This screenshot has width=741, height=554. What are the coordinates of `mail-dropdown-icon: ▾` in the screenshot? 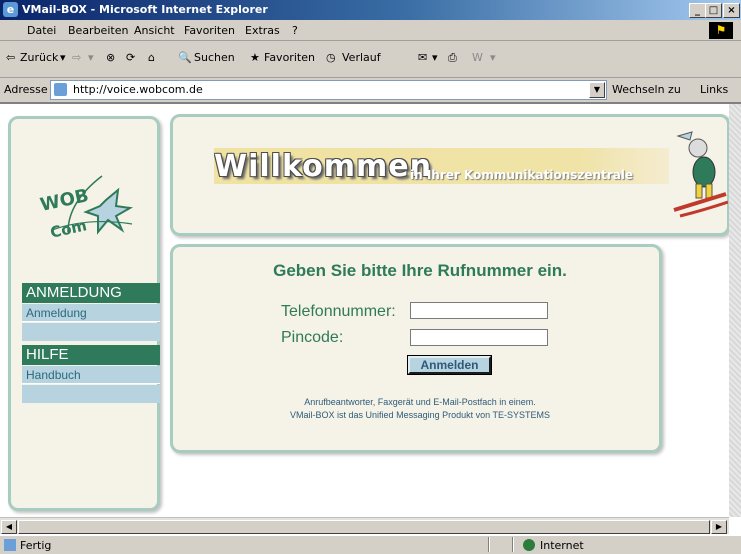 It's located at (435, 57).